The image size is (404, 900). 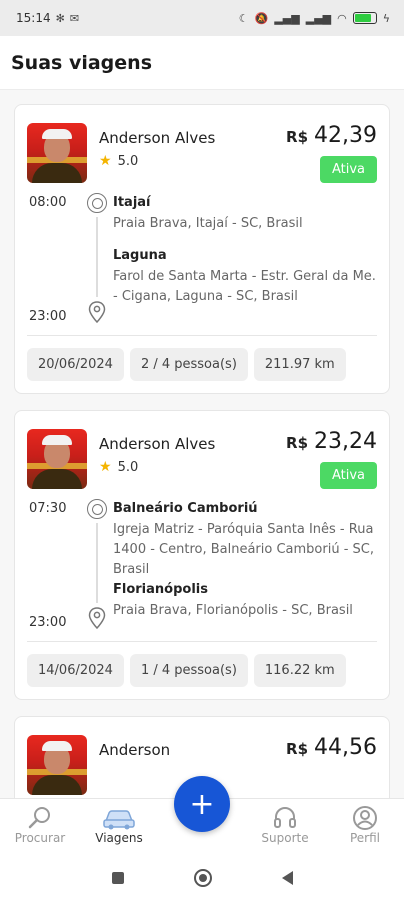 I want to click on origin-address: Praia Brava, Itajaí - SC, Brasil, so click(x=208, y=223).